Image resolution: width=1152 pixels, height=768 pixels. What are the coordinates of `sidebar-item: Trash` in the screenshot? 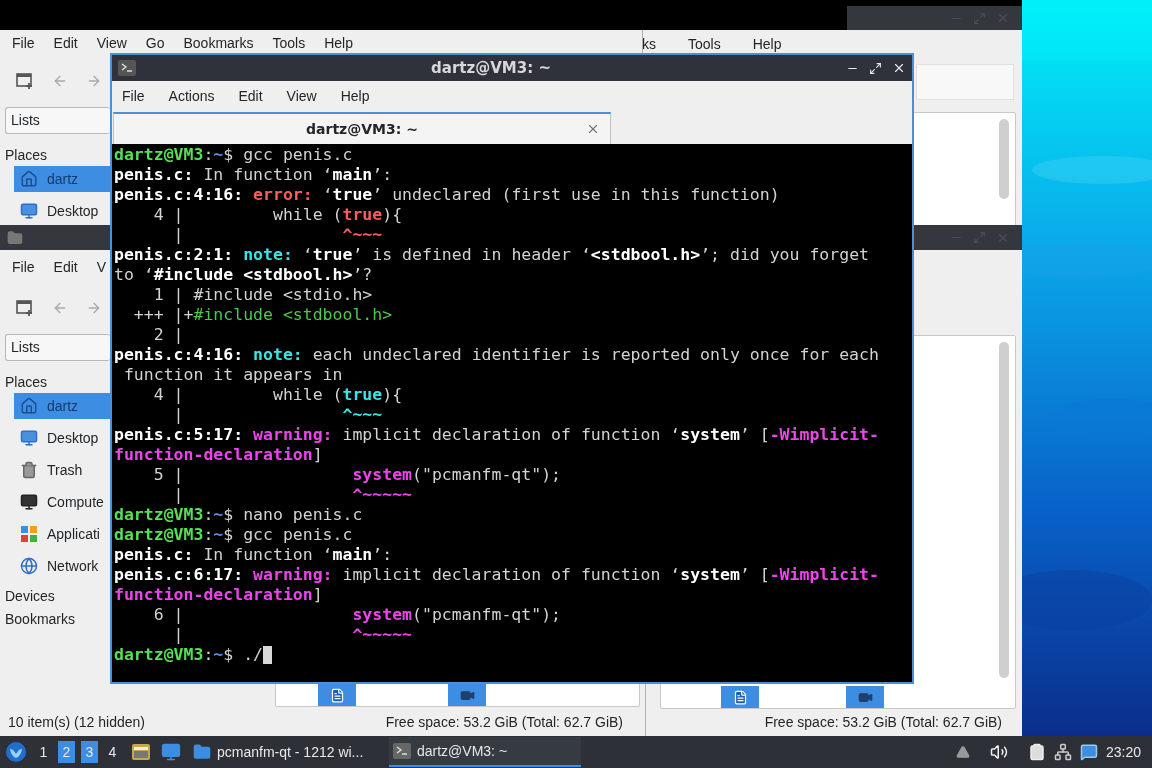 It's located at (62, 470).